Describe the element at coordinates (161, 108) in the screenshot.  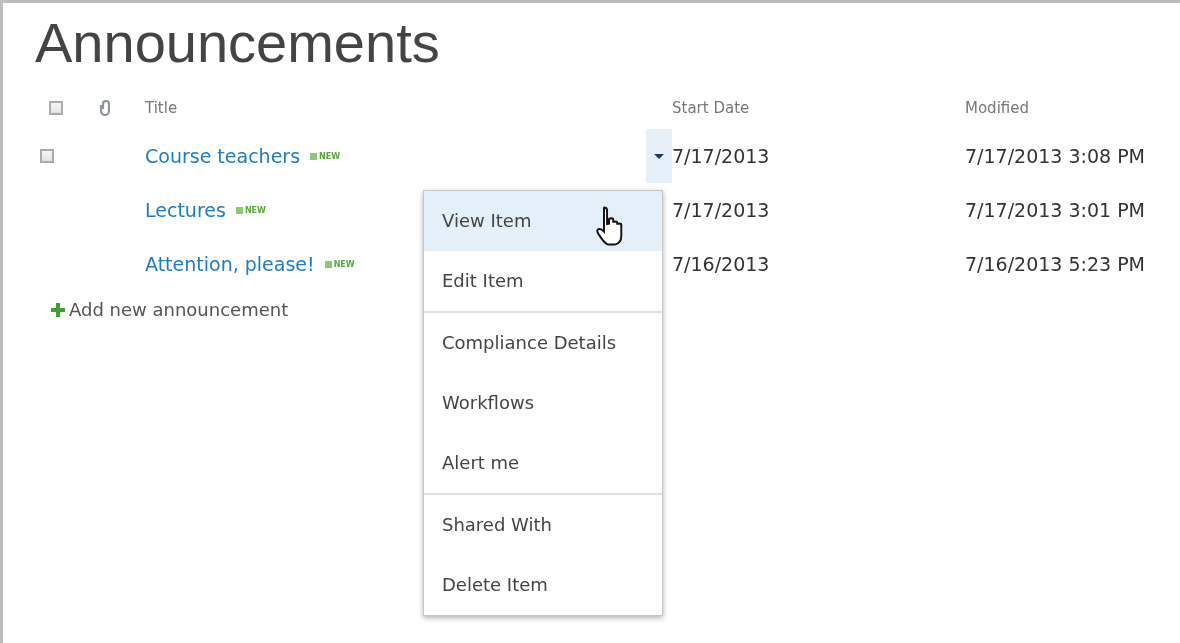
I see `column-header: Title` at that location.